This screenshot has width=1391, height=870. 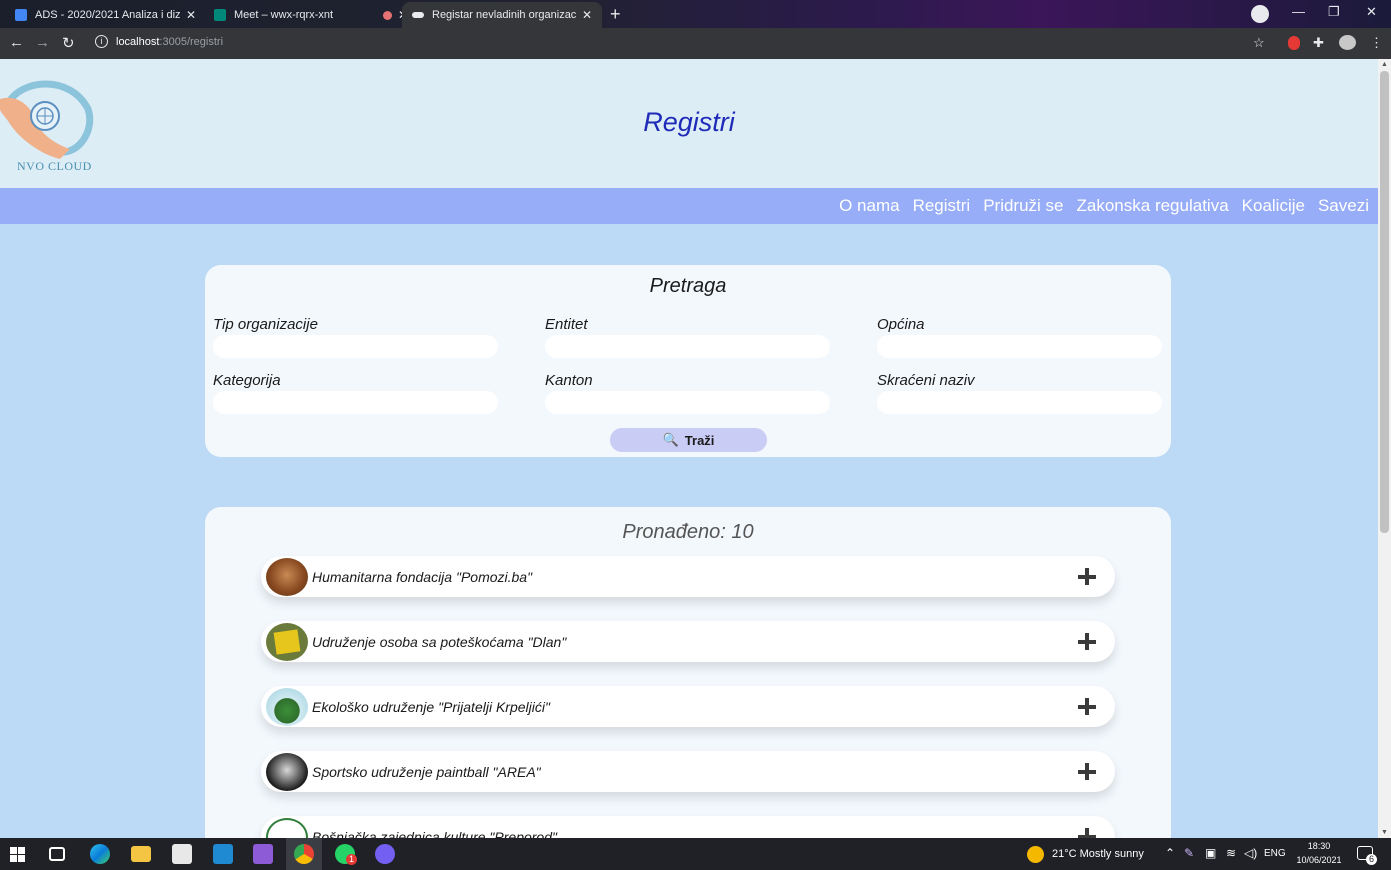 I want to click on recording-icon, so click(x=387, y=15).